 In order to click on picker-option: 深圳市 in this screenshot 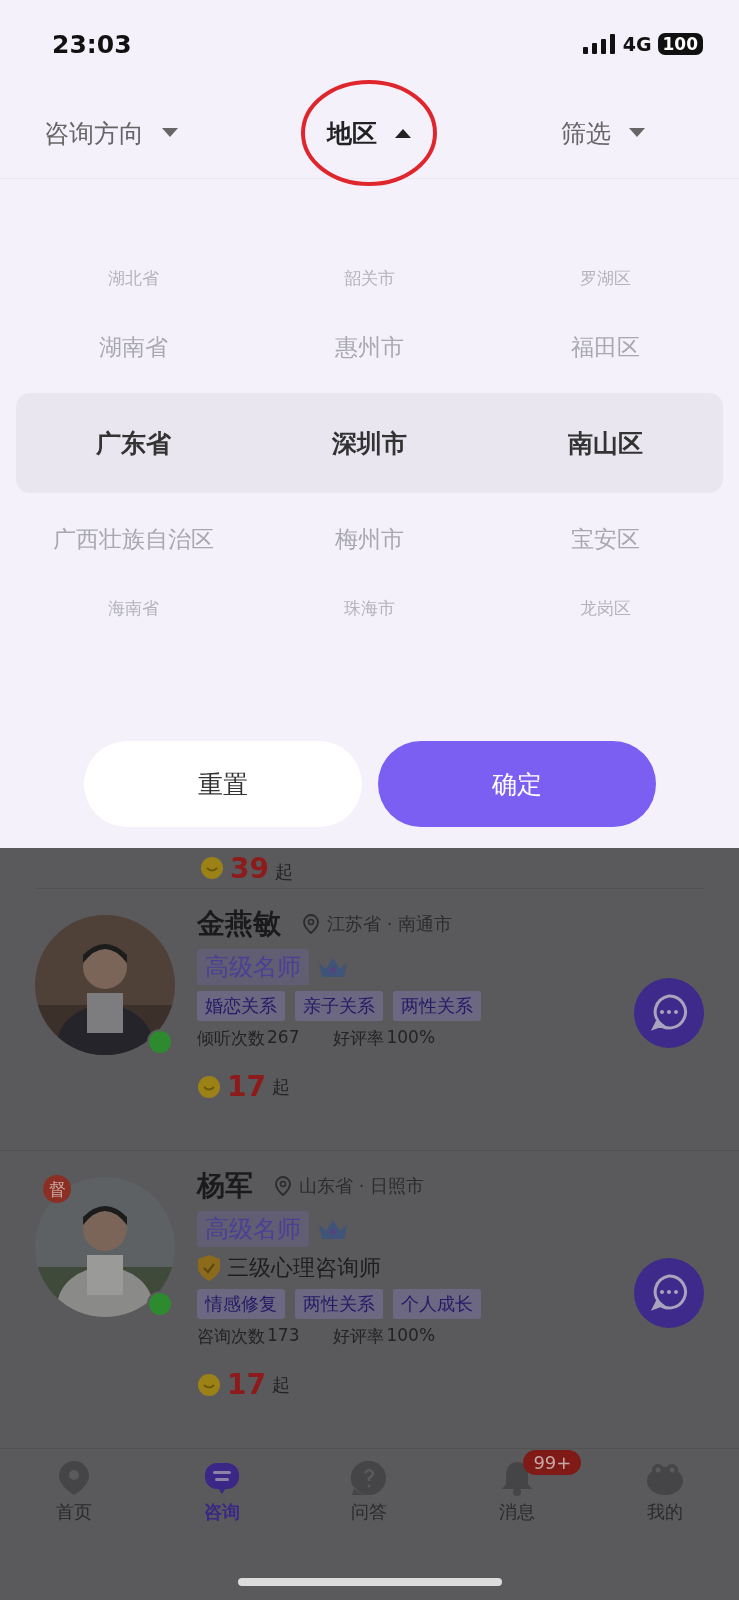, I will do `click(369, 443)`.